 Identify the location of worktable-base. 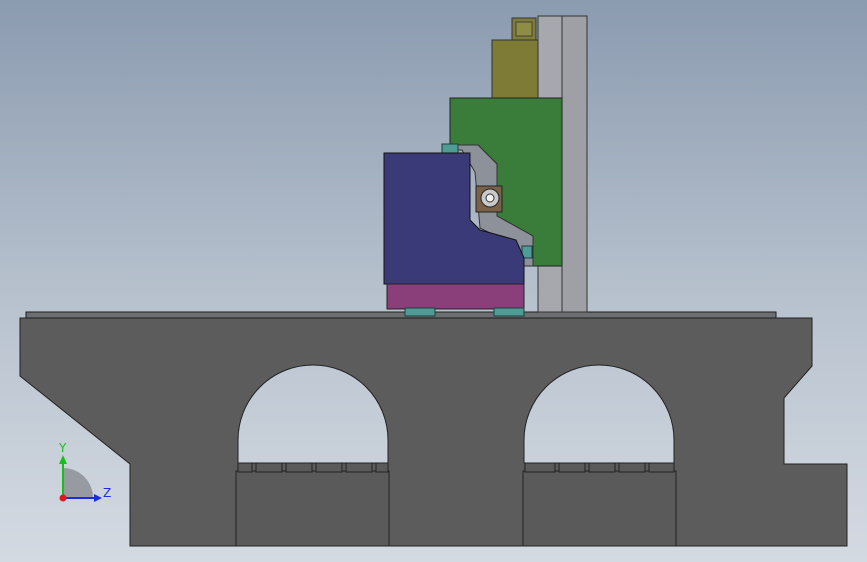
(455, 296).